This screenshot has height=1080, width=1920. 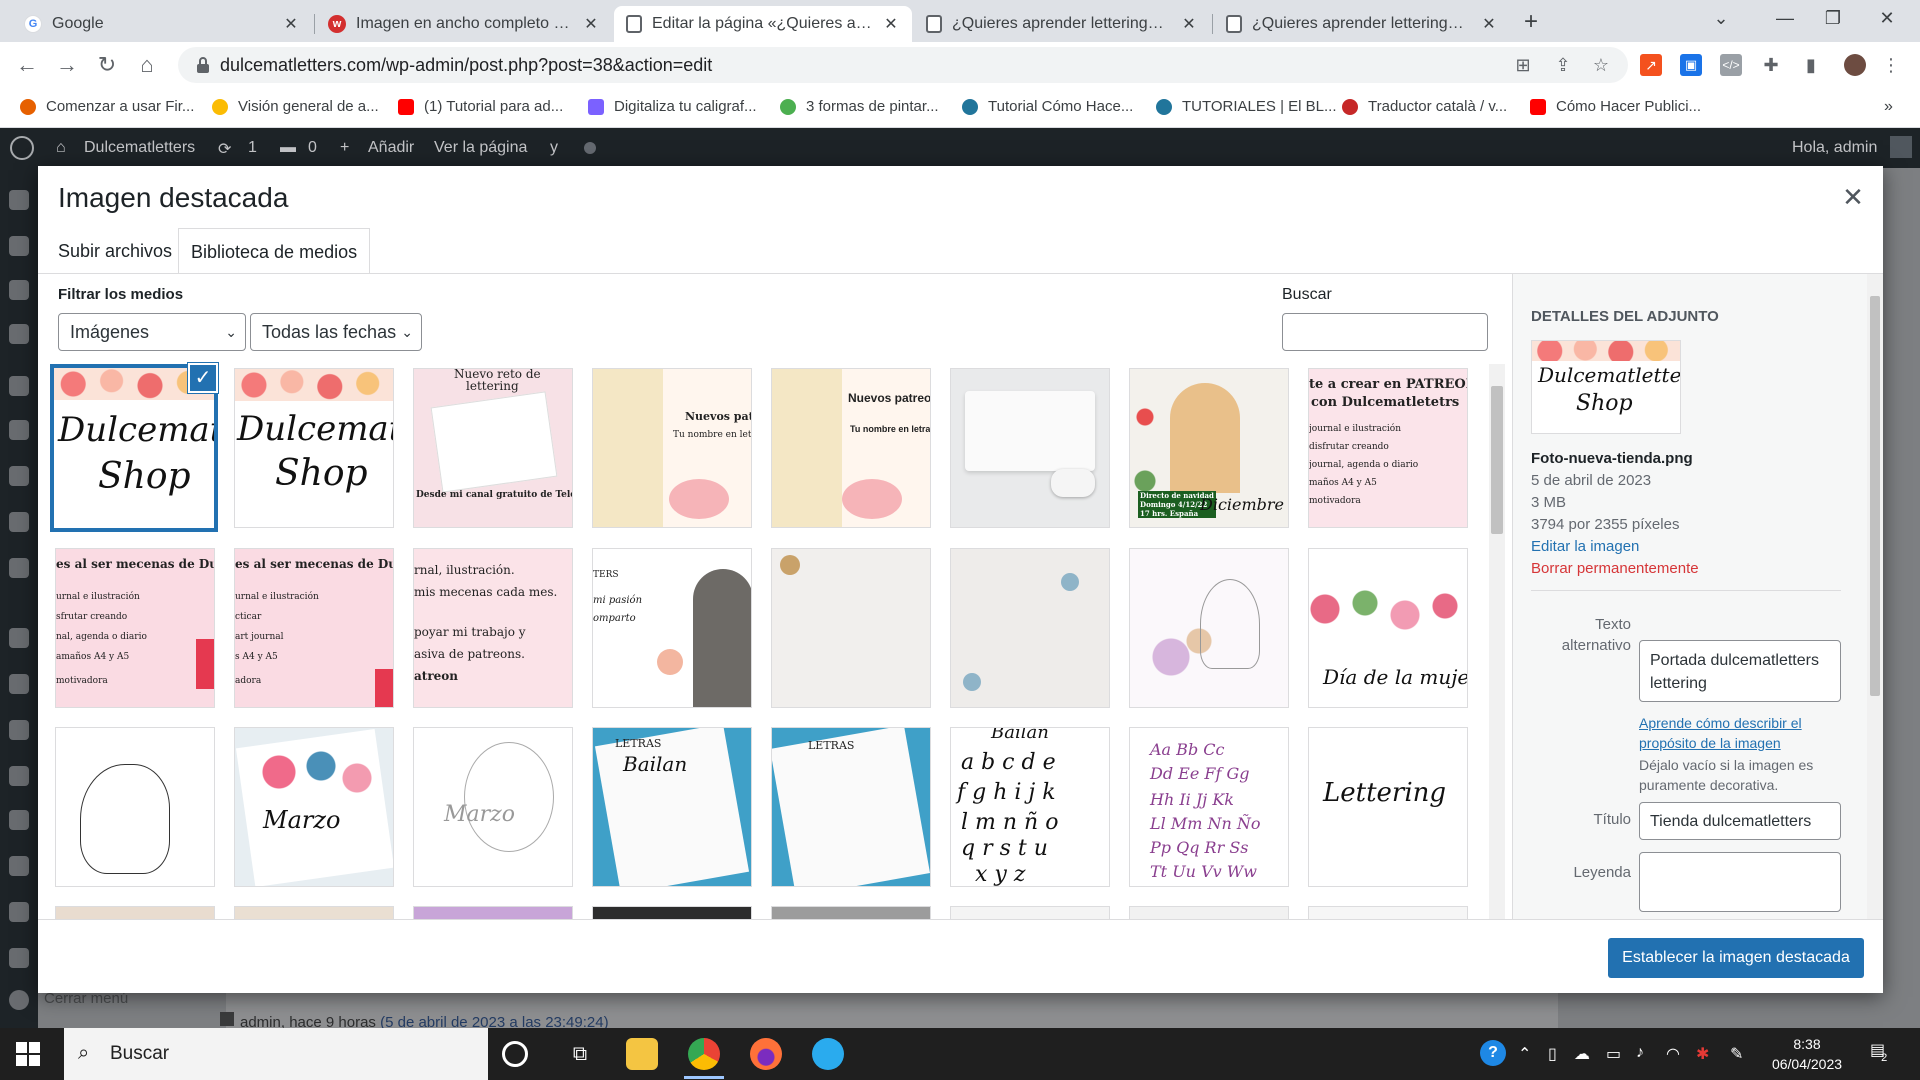 I want to click on yoast-icon: y, so click(x=554, y=148).